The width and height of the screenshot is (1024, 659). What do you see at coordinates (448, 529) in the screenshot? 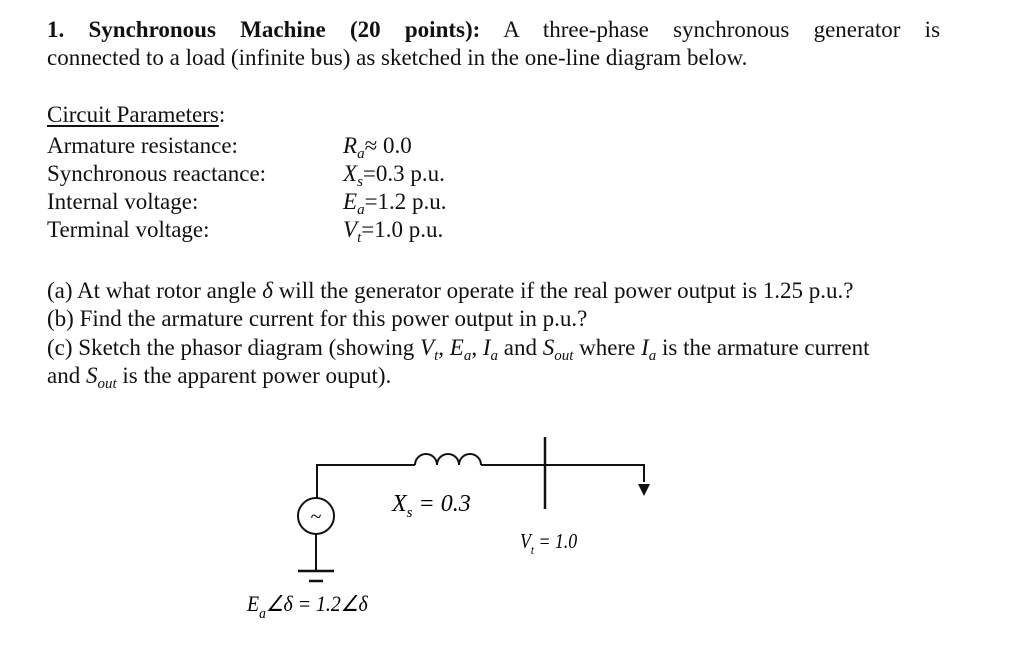
I see `one-line-diagram: ~ Xs = 0.3 Vt = 1.0 Ea∠δ = 1.2∠δ` at bounding box center [448, 529].